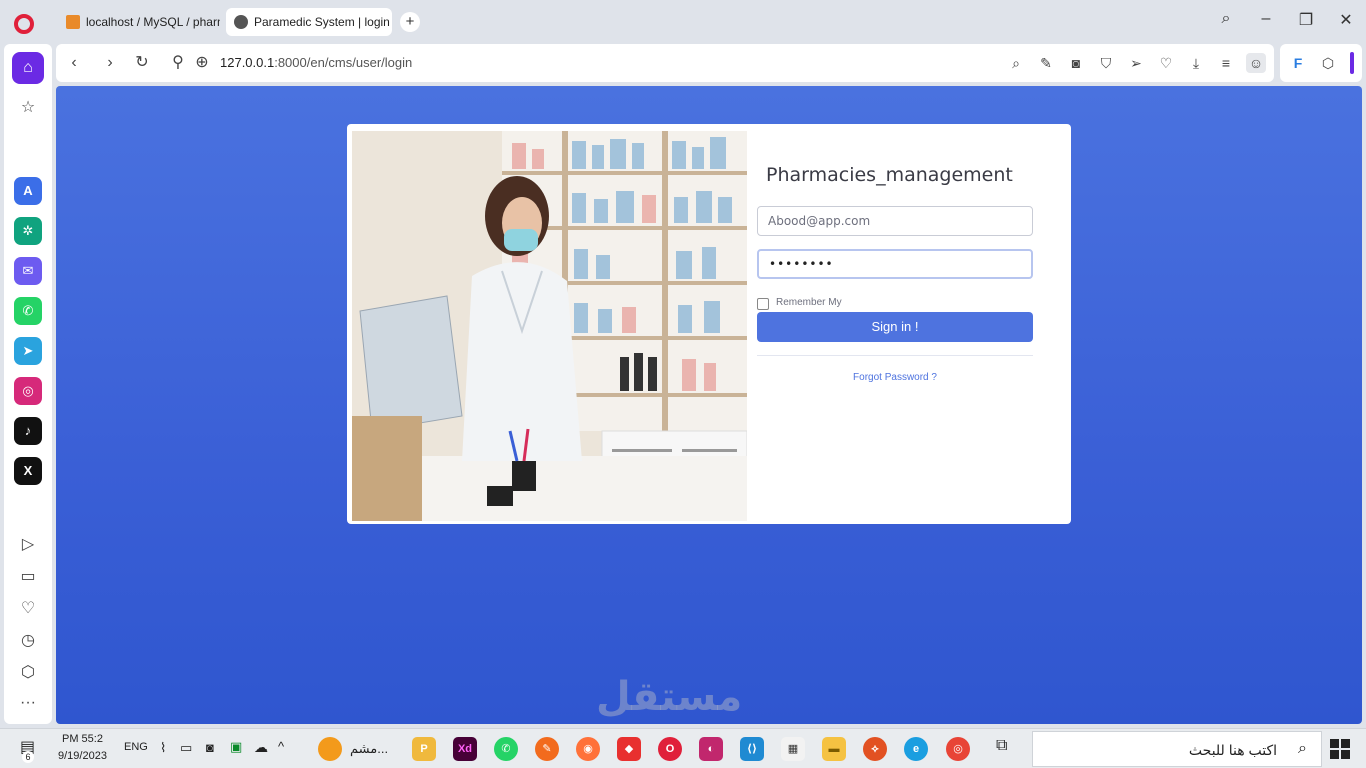  I want to click on divider, so click(895, 355).